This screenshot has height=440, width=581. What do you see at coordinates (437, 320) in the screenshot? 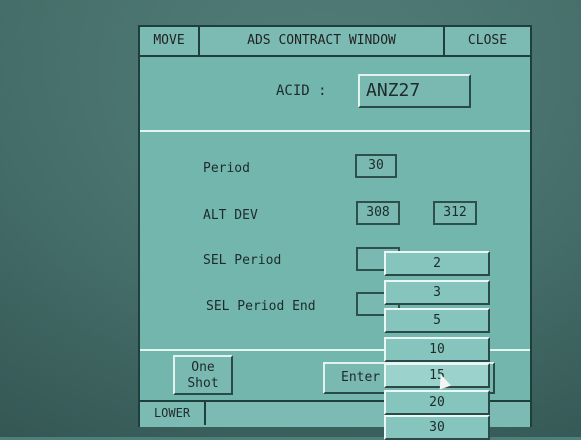
I see `dropdown-option-5: 5` at bounding box center [437, 320].